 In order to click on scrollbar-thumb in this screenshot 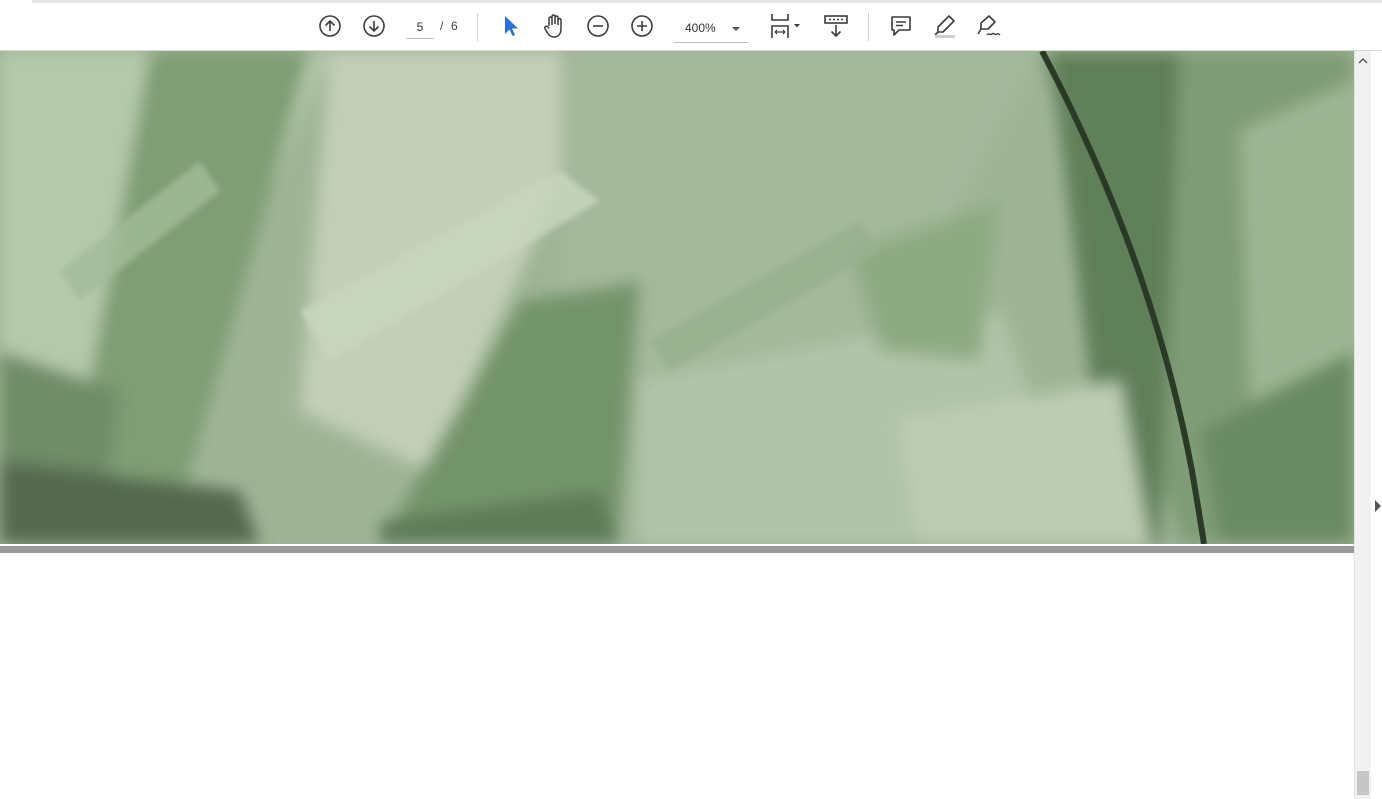, I will do `click(1363, 783)`.